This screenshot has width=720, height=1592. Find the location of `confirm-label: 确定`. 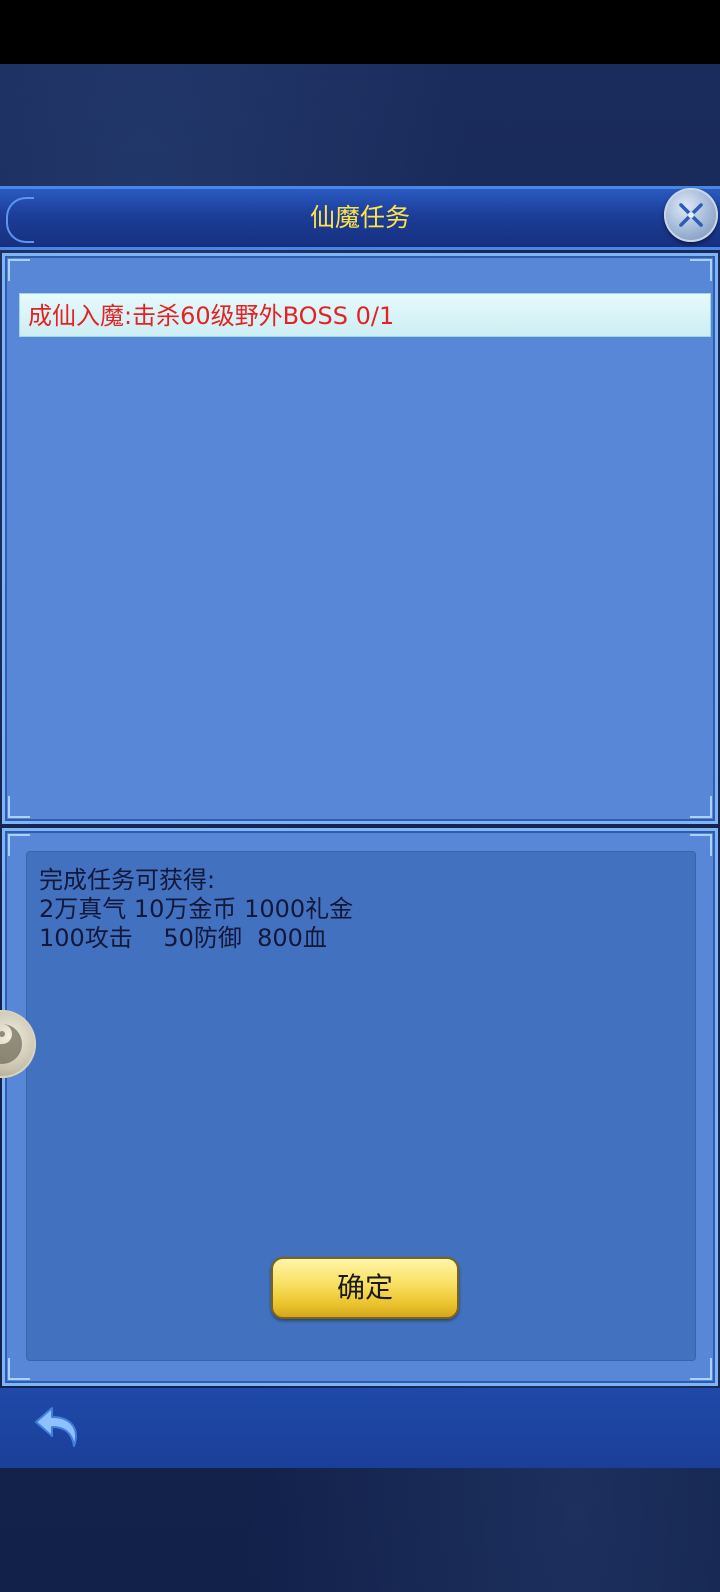

confirm-label: 确定 is located at coordinates (364, 1287).